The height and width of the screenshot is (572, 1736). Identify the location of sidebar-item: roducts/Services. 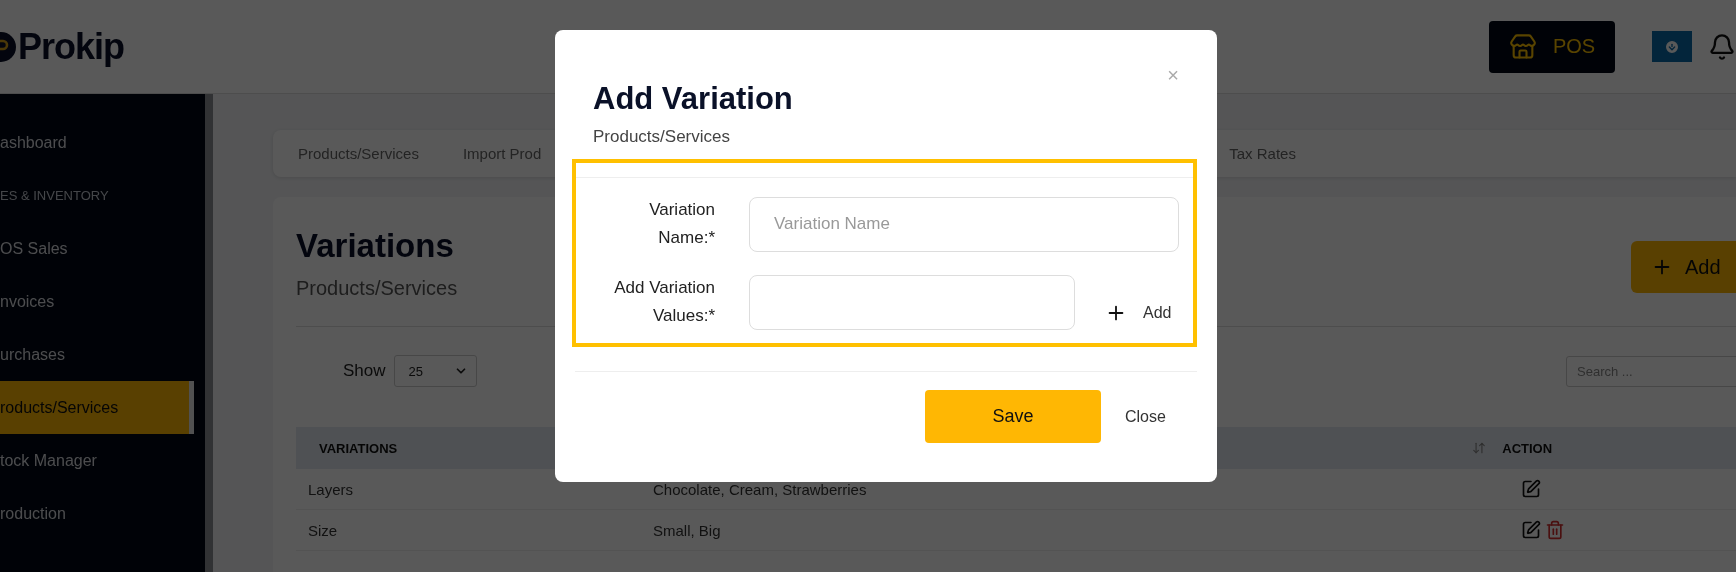
(97, 407).